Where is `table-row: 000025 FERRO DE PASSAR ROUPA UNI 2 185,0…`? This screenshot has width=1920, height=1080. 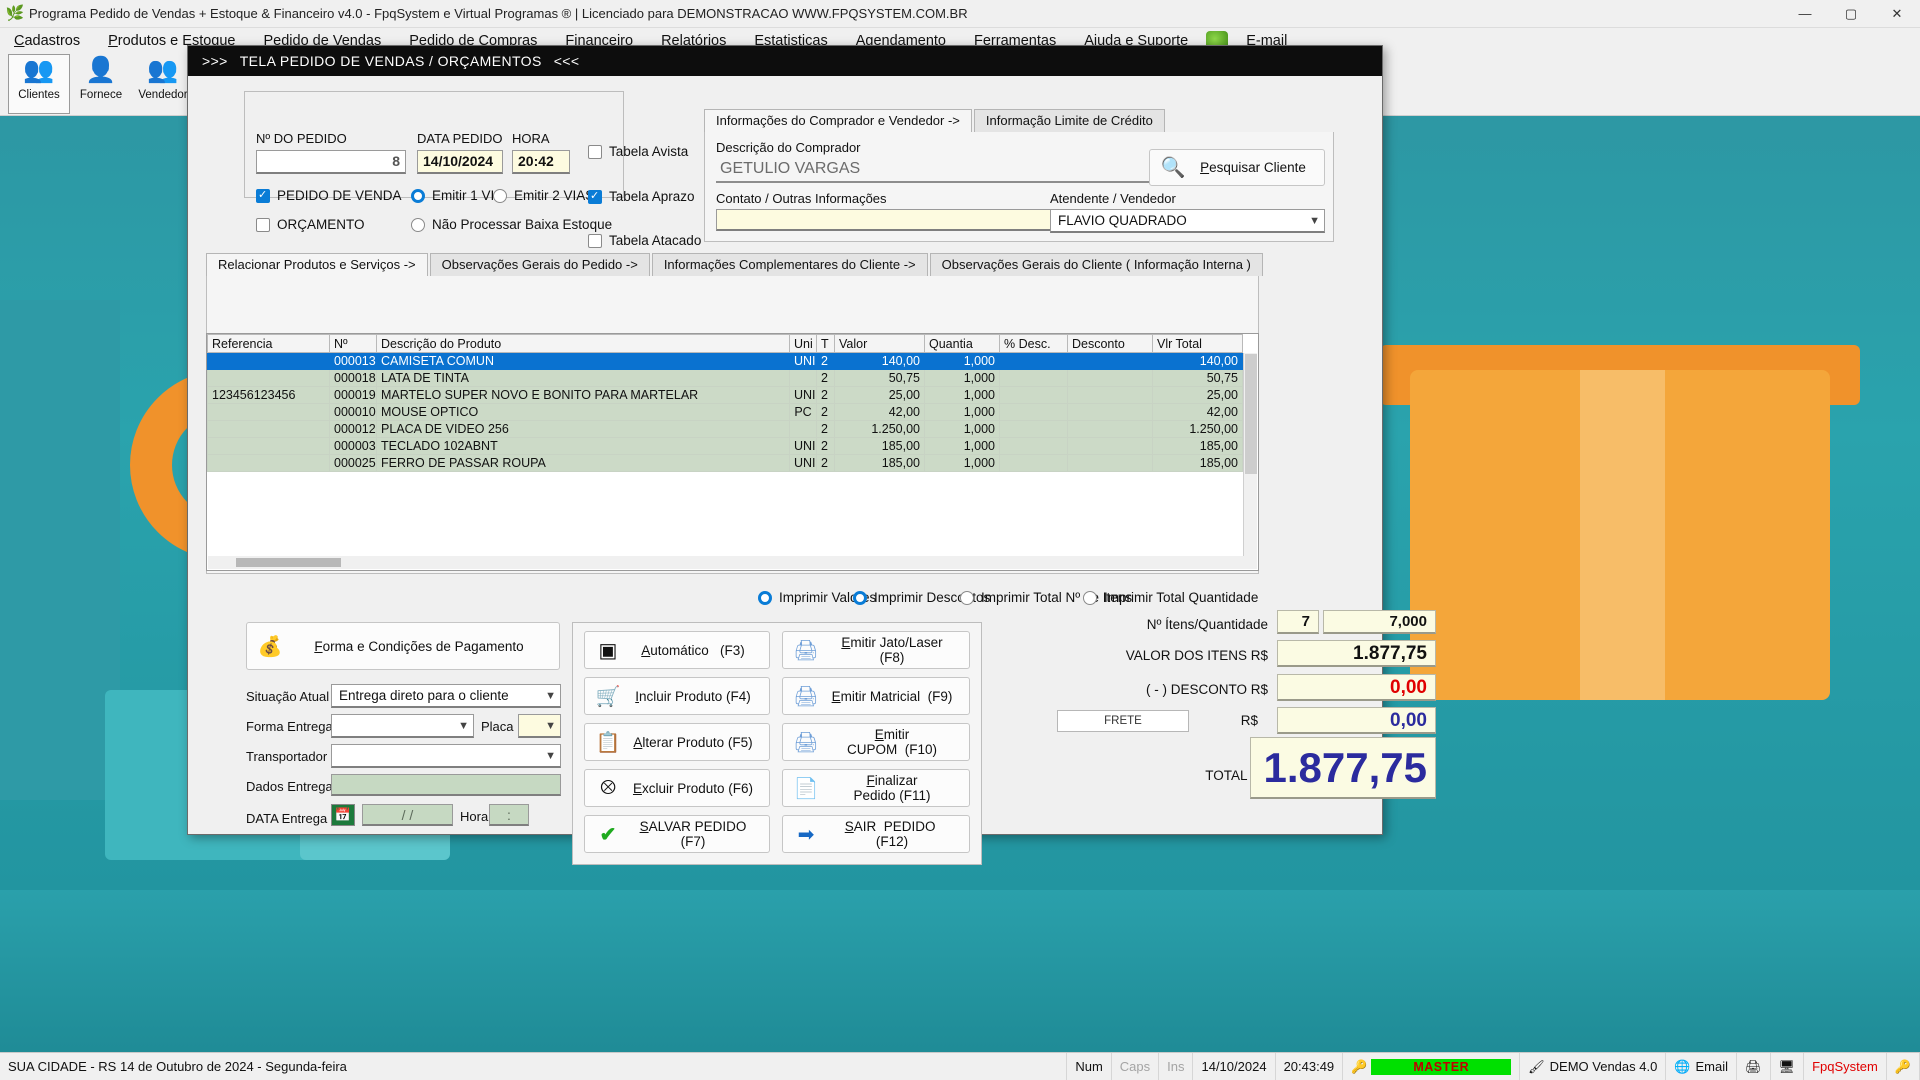 table-row: 000025 FERRO DE PASSAR ROUPA UNI 2 185,0… is located at coordinates (725, 463).